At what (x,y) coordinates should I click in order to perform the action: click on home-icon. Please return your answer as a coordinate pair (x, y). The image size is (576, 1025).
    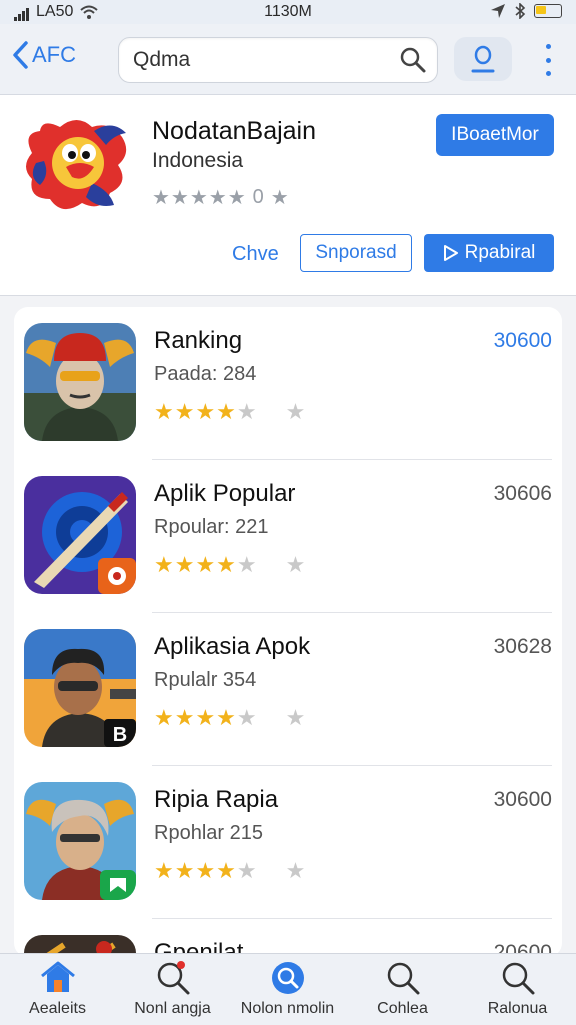
    Looking at the image, I should click on (57, 976).